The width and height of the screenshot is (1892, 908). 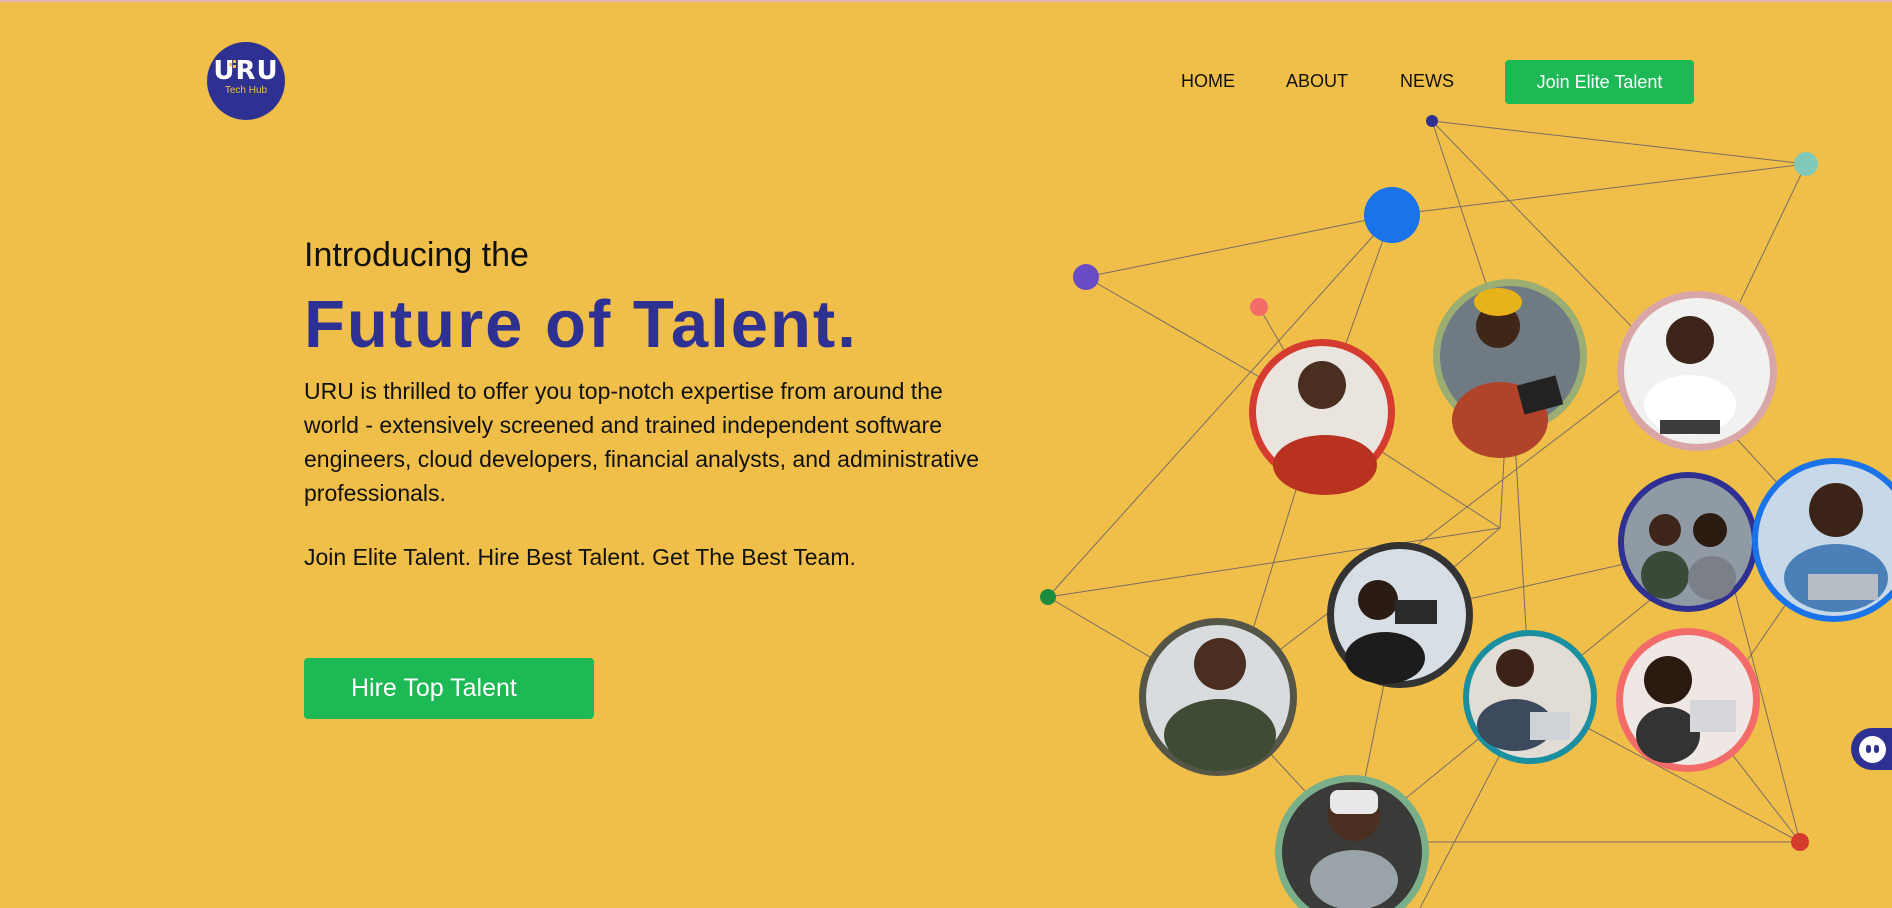 I want to click on photo-man-video-camera, so click(x=1400, y=615).